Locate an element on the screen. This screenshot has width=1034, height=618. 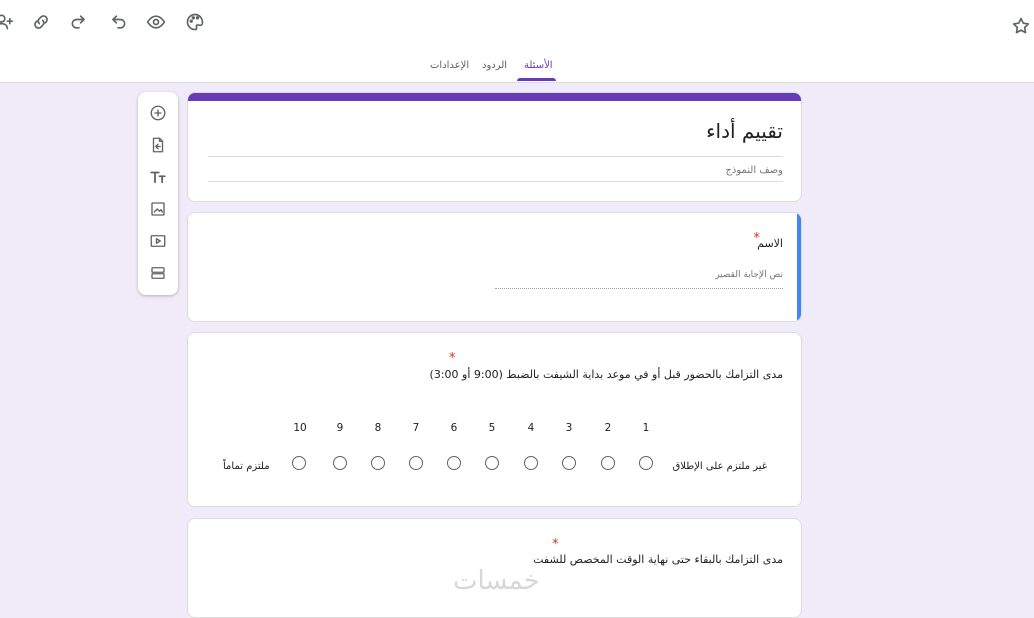
palette-icon is located at coordinates (195, 22).